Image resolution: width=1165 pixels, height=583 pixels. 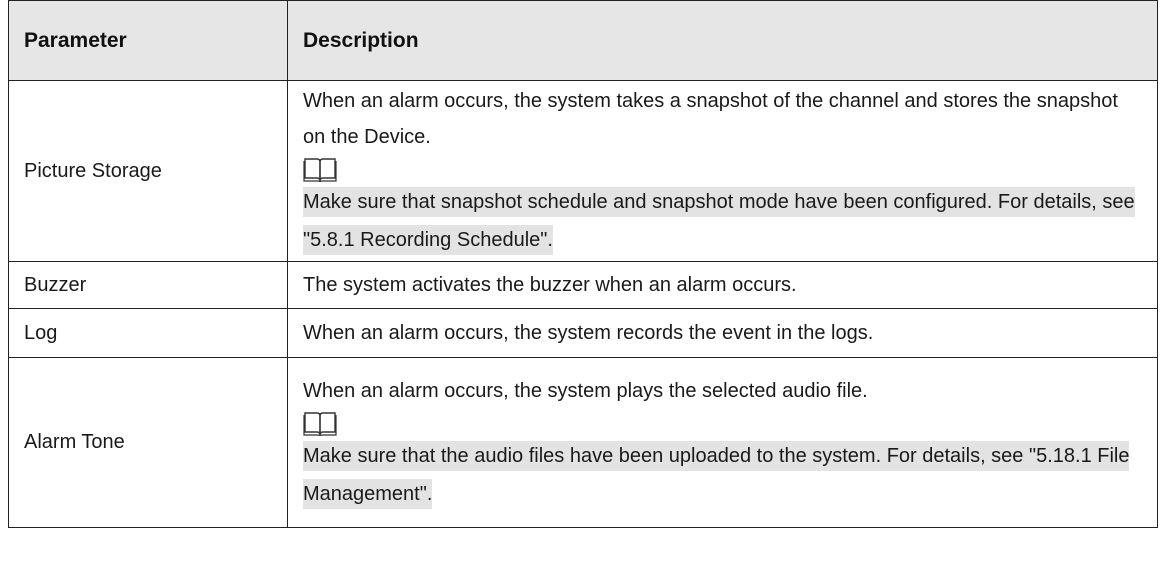 I want to click on table-header-row: Parameter Description, so click(x=583, y=40).